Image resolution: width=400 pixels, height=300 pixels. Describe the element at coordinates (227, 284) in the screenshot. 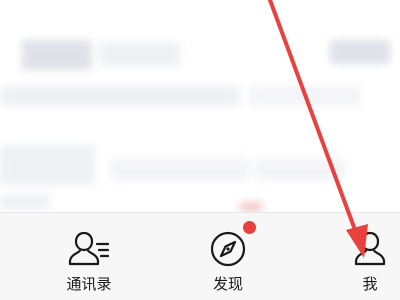

I see `tab-discover-label: 发现` at that location.